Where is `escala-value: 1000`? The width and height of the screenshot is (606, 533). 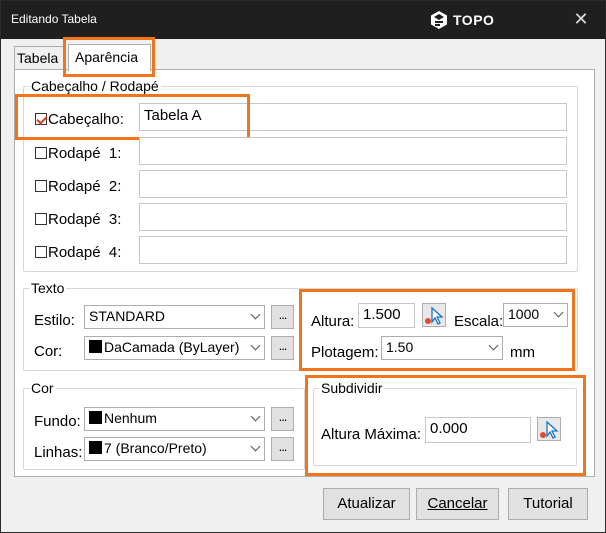
escala-value: 1000 is located at coordinates (524, 314).